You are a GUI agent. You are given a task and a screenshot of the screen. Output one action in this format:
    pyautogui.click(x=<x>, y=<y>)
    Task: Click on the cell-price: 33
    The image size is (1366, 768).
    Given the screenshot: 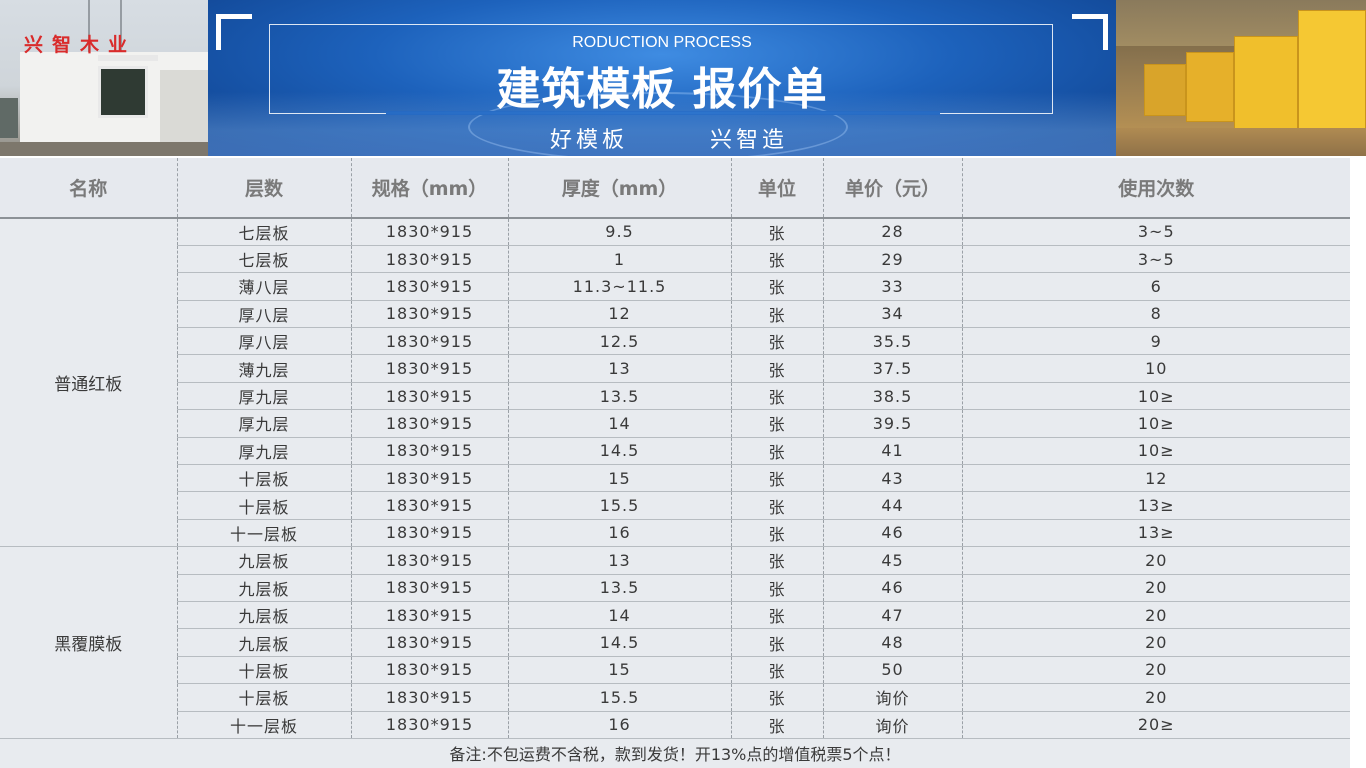 What is the action you would take?
    pyautogui.click(x=893, y=286)
    